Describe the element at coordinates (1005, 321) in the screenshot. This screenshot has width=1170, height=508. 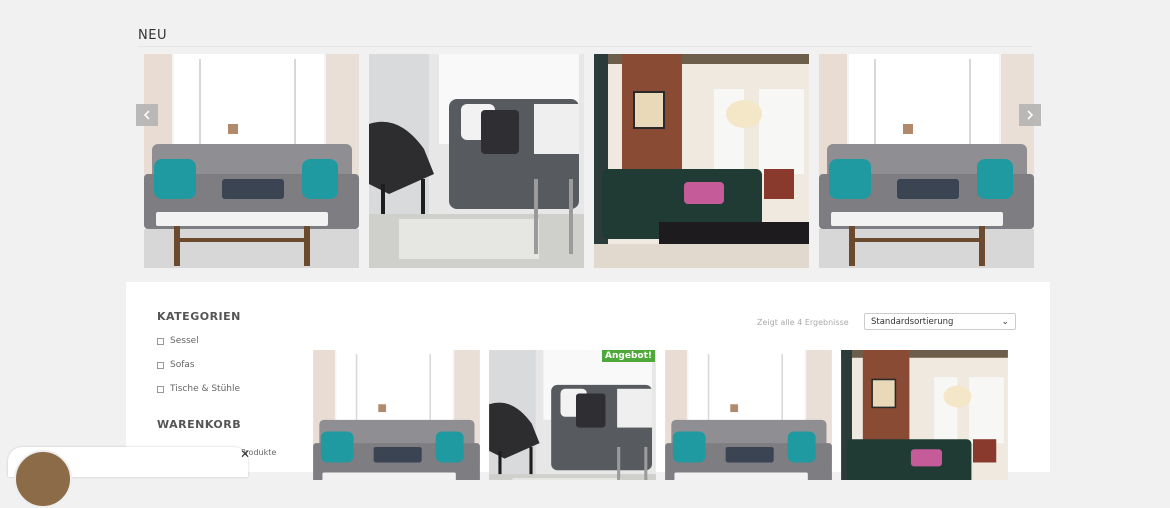
I see `chevron-down-icon: ⌄` at that location.